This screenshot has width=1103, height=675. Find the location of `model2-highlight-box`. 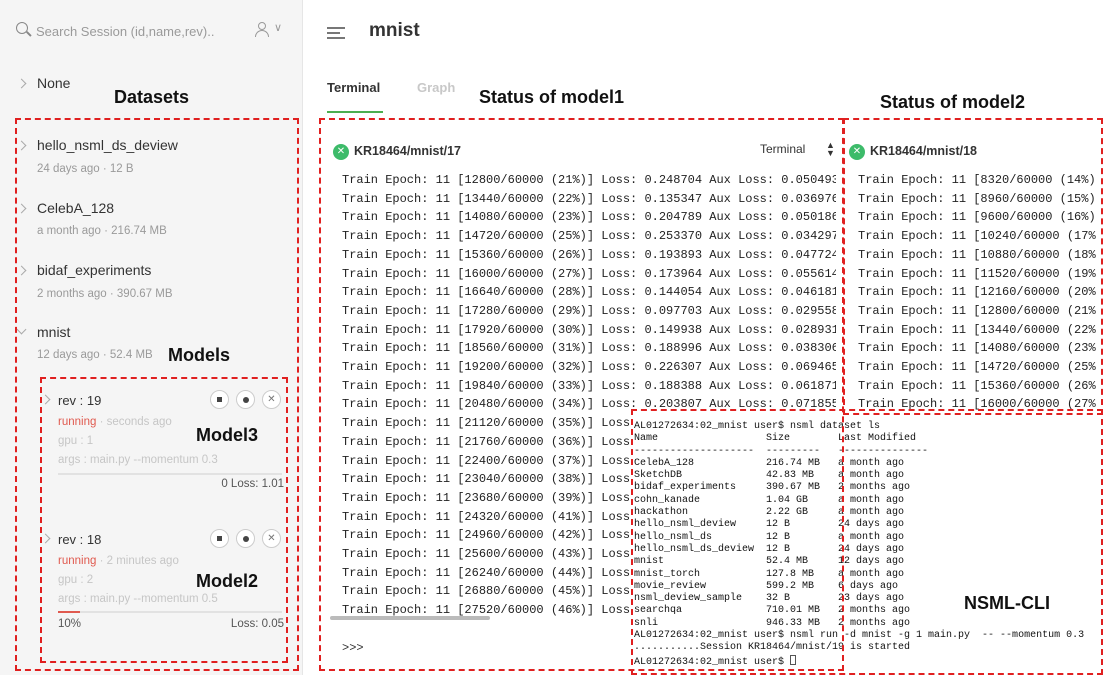

model2-highlight-box is located at coordinates (973, 266).